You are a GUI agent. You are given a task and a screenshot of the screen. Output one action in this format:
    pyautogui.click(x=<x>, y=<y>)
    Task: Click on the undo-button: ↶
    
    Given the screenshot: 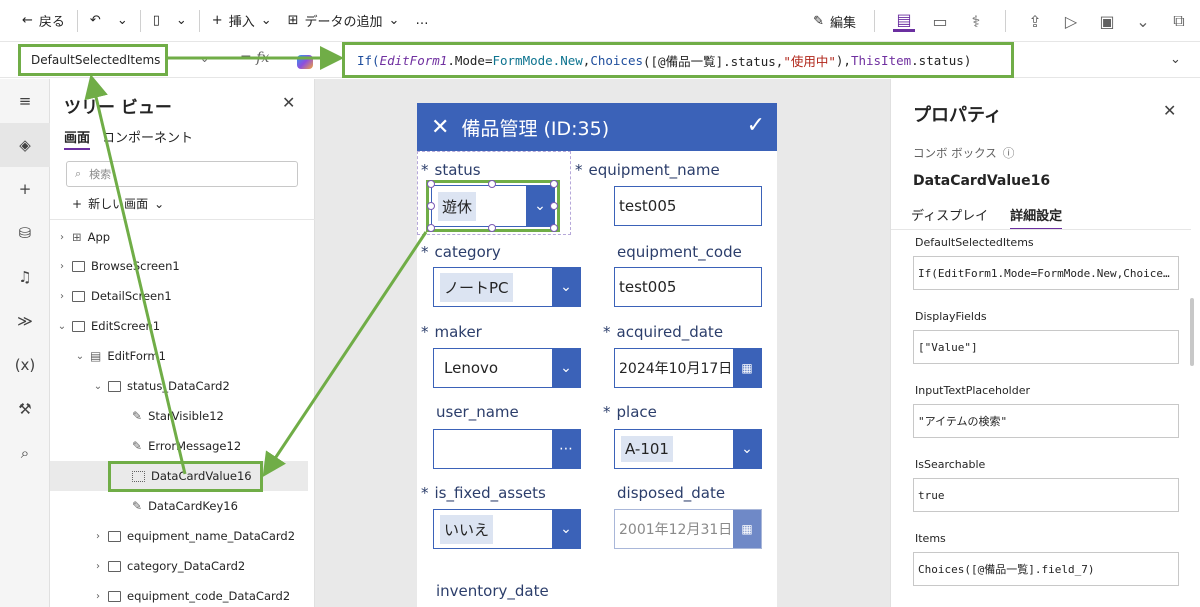 What is the action you would take?
    pyautogui.click(x=95, y=21)
    